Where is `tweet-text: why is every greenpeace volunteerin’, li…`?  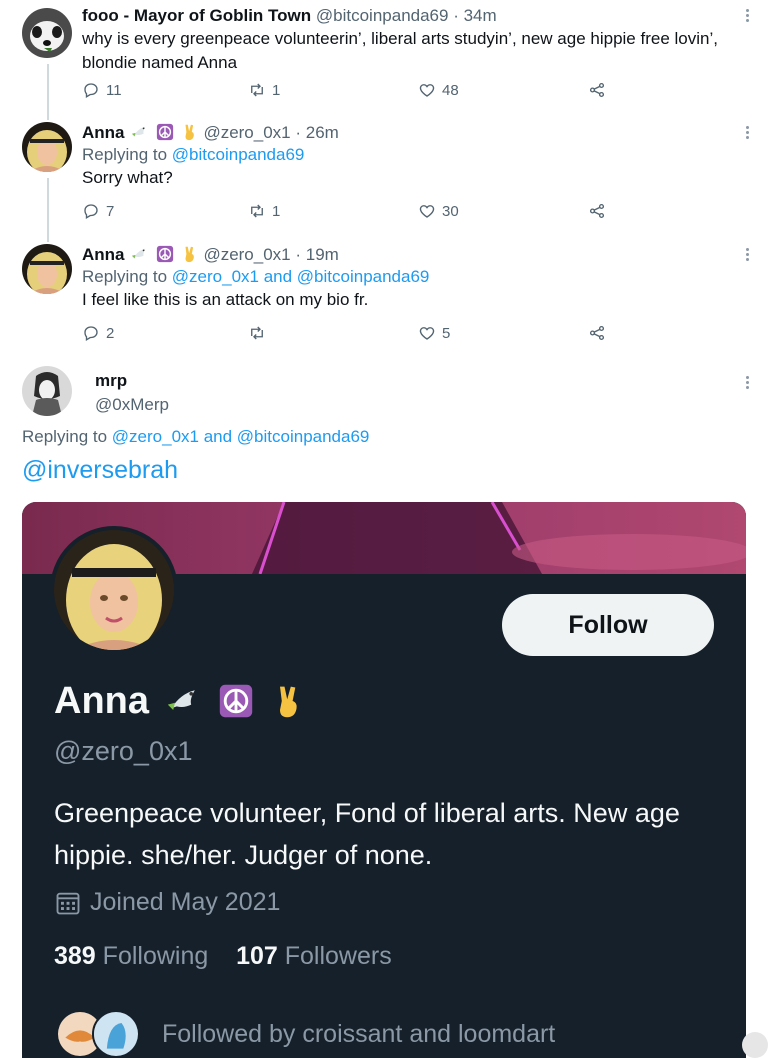
tweet-text: why is every greenpeace volunteerin’, li… is located at coordinates (400, 50).